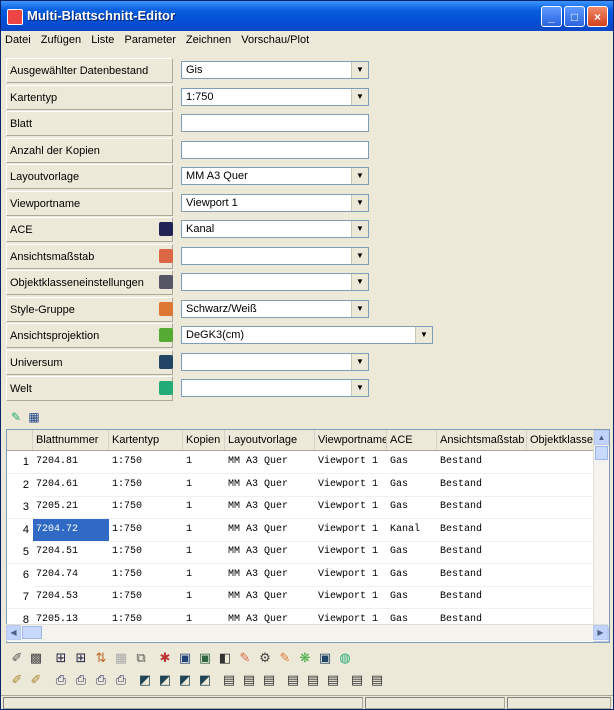 This screenshot has height=710, width=614. I want to click on menu-zufuegen: Zufügen, so click(60, 38).